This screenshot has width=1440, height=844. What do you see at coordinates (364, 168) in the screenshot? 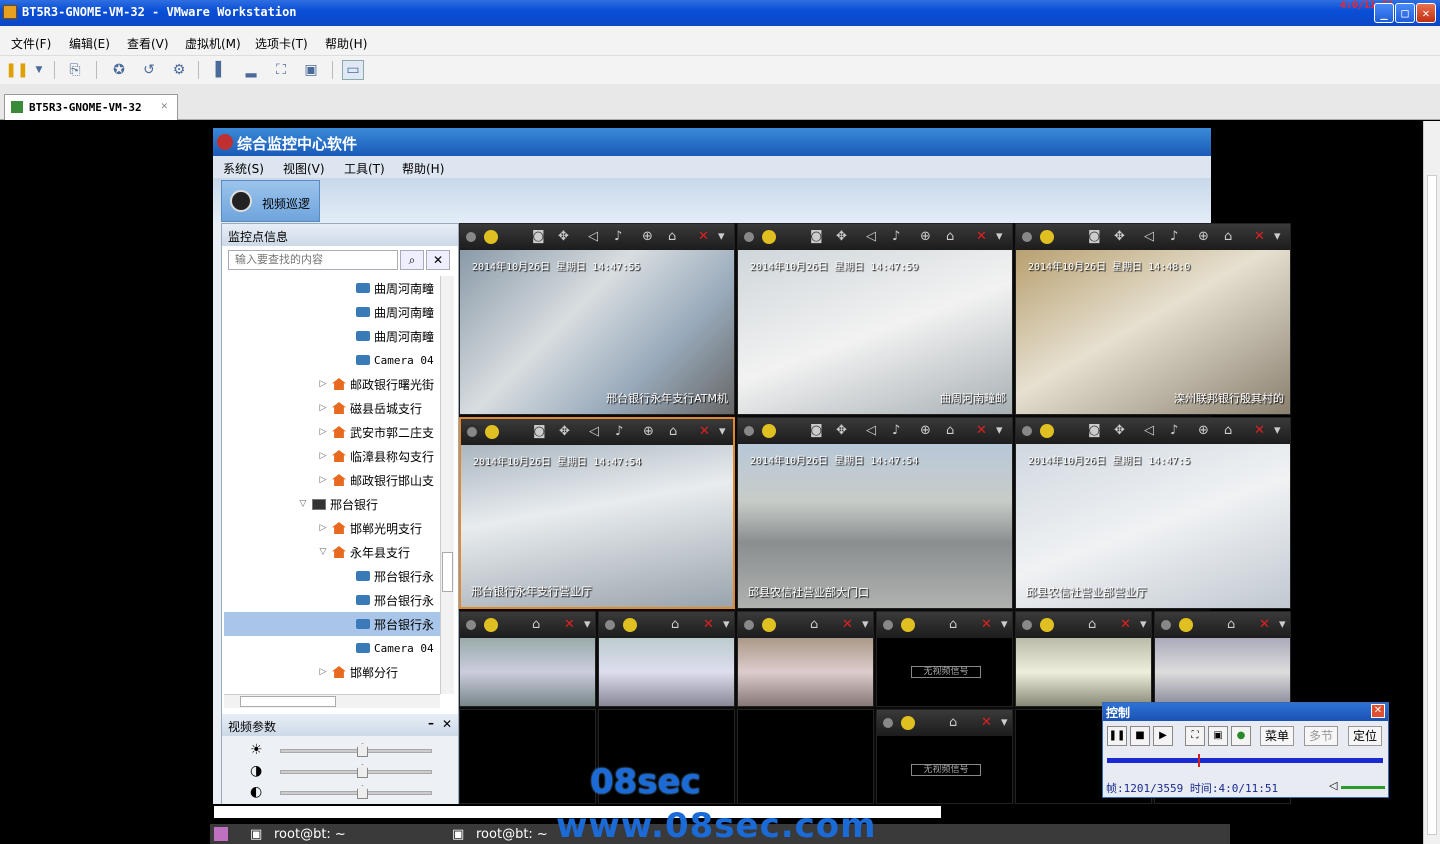
I see `app-menu-tools: 工具(T)` at bounding box center [364, 168].